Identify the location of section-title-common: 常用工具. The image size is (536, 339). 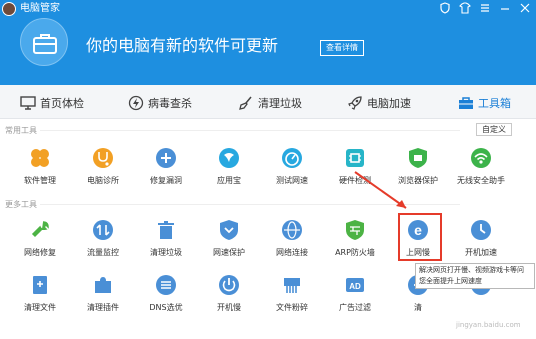
(21, 130).